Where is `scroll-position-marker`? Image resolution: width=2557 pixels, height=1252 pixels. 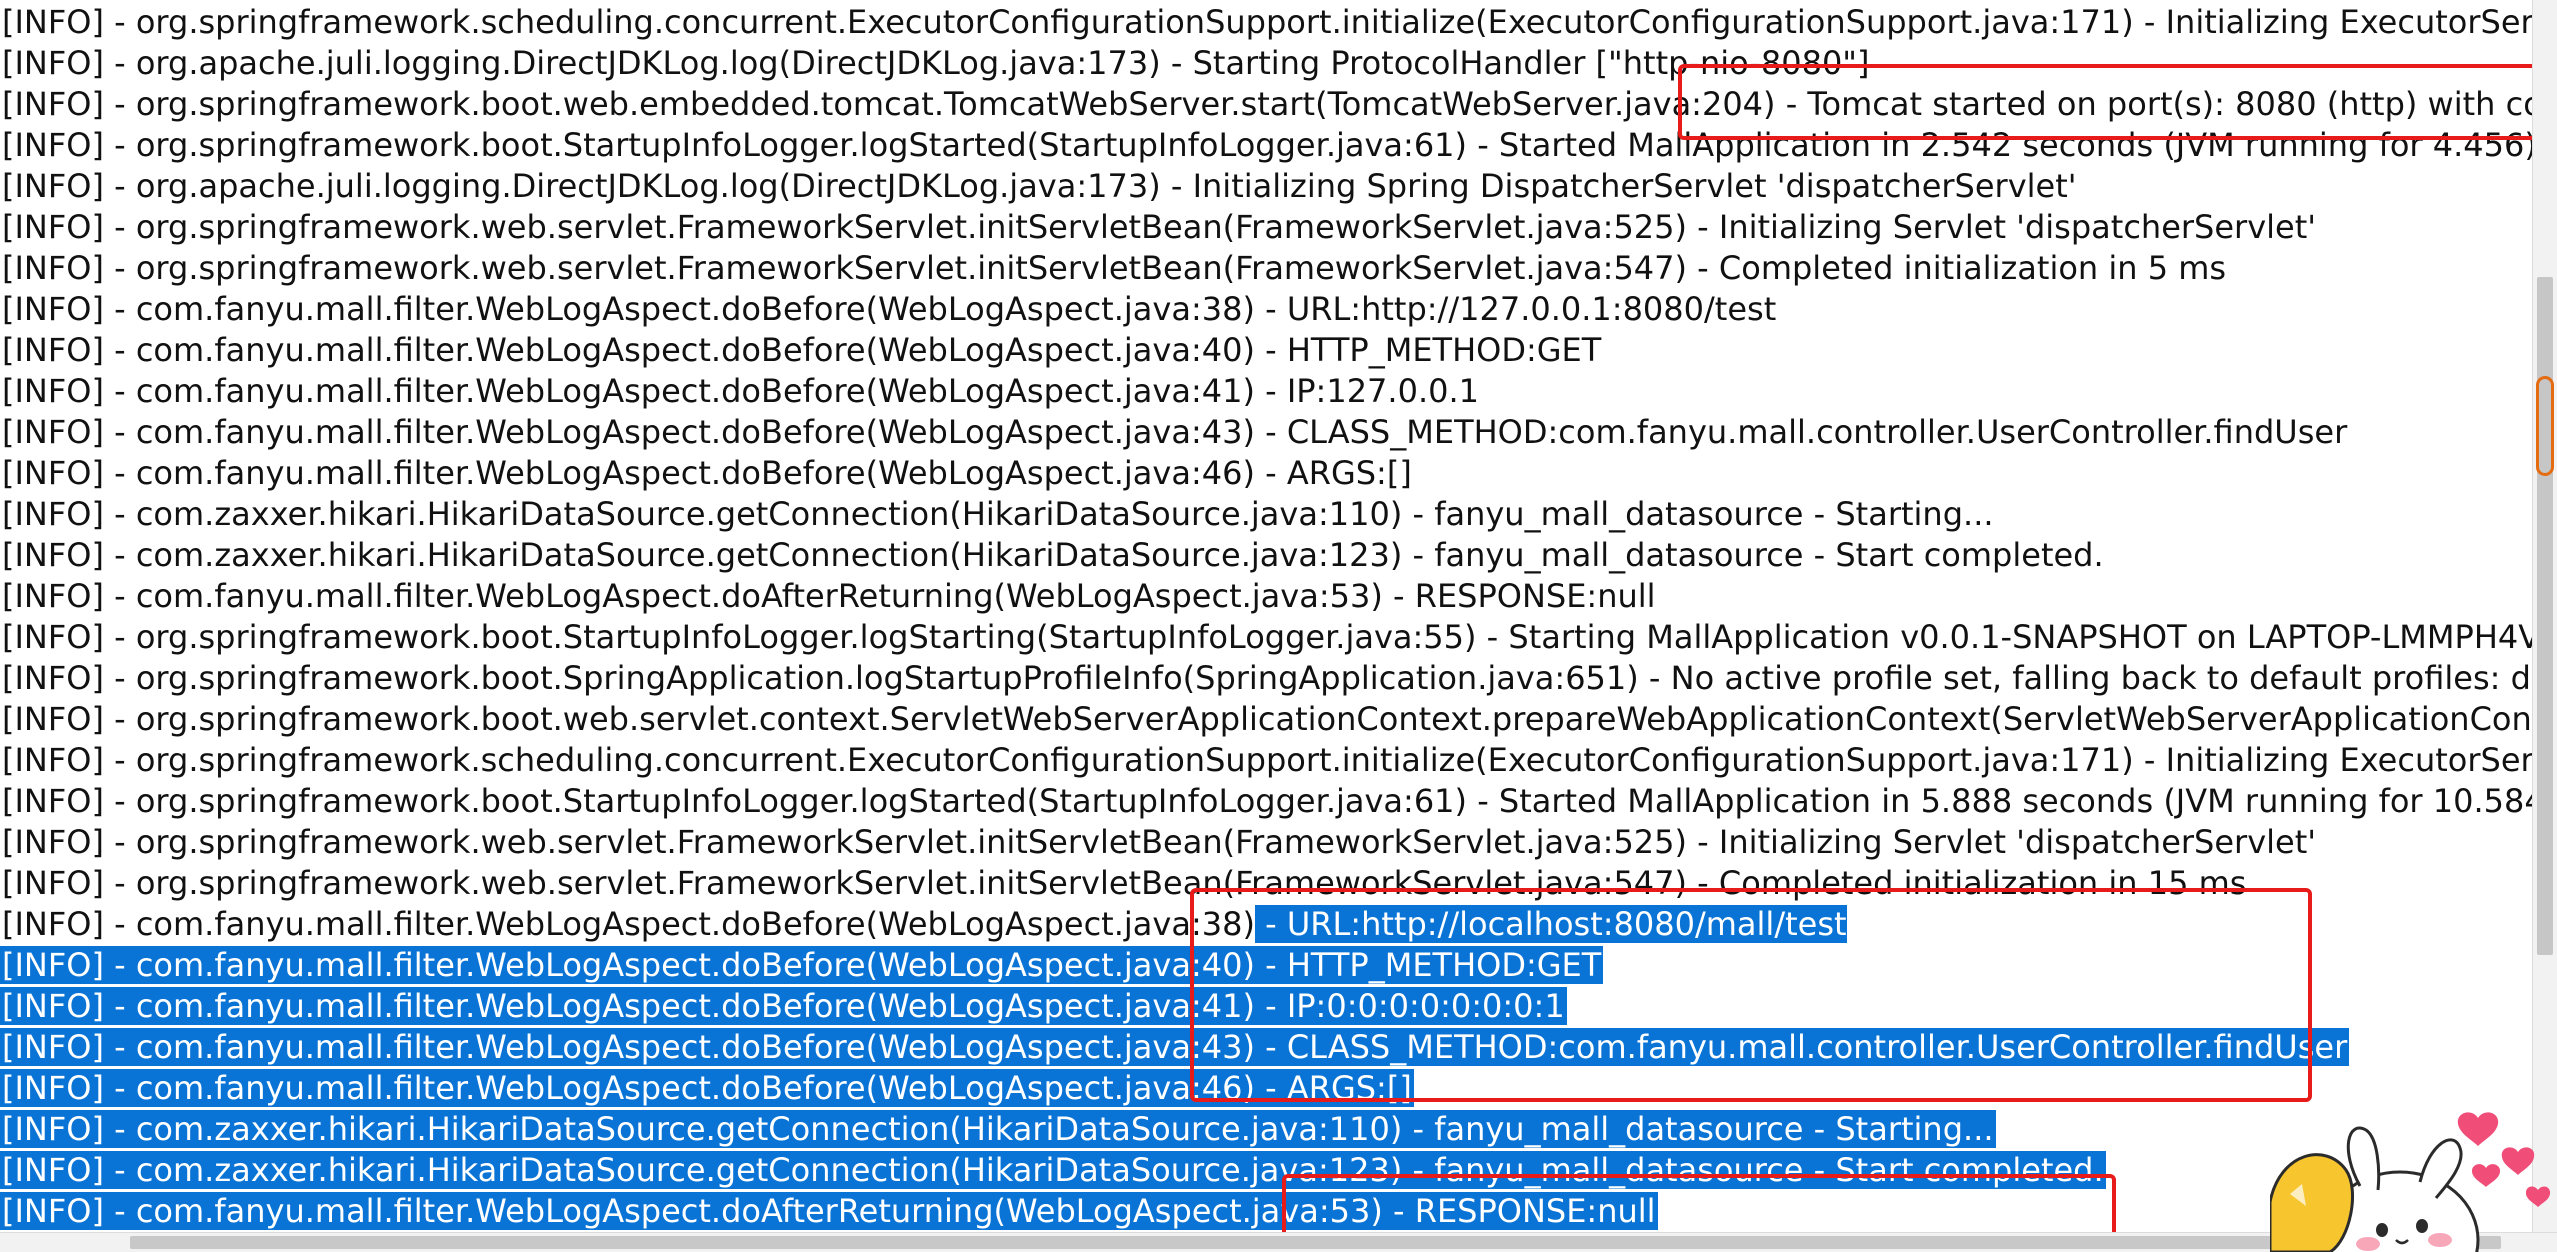 scroll-position-marker is located at coordinates (2545, 426).